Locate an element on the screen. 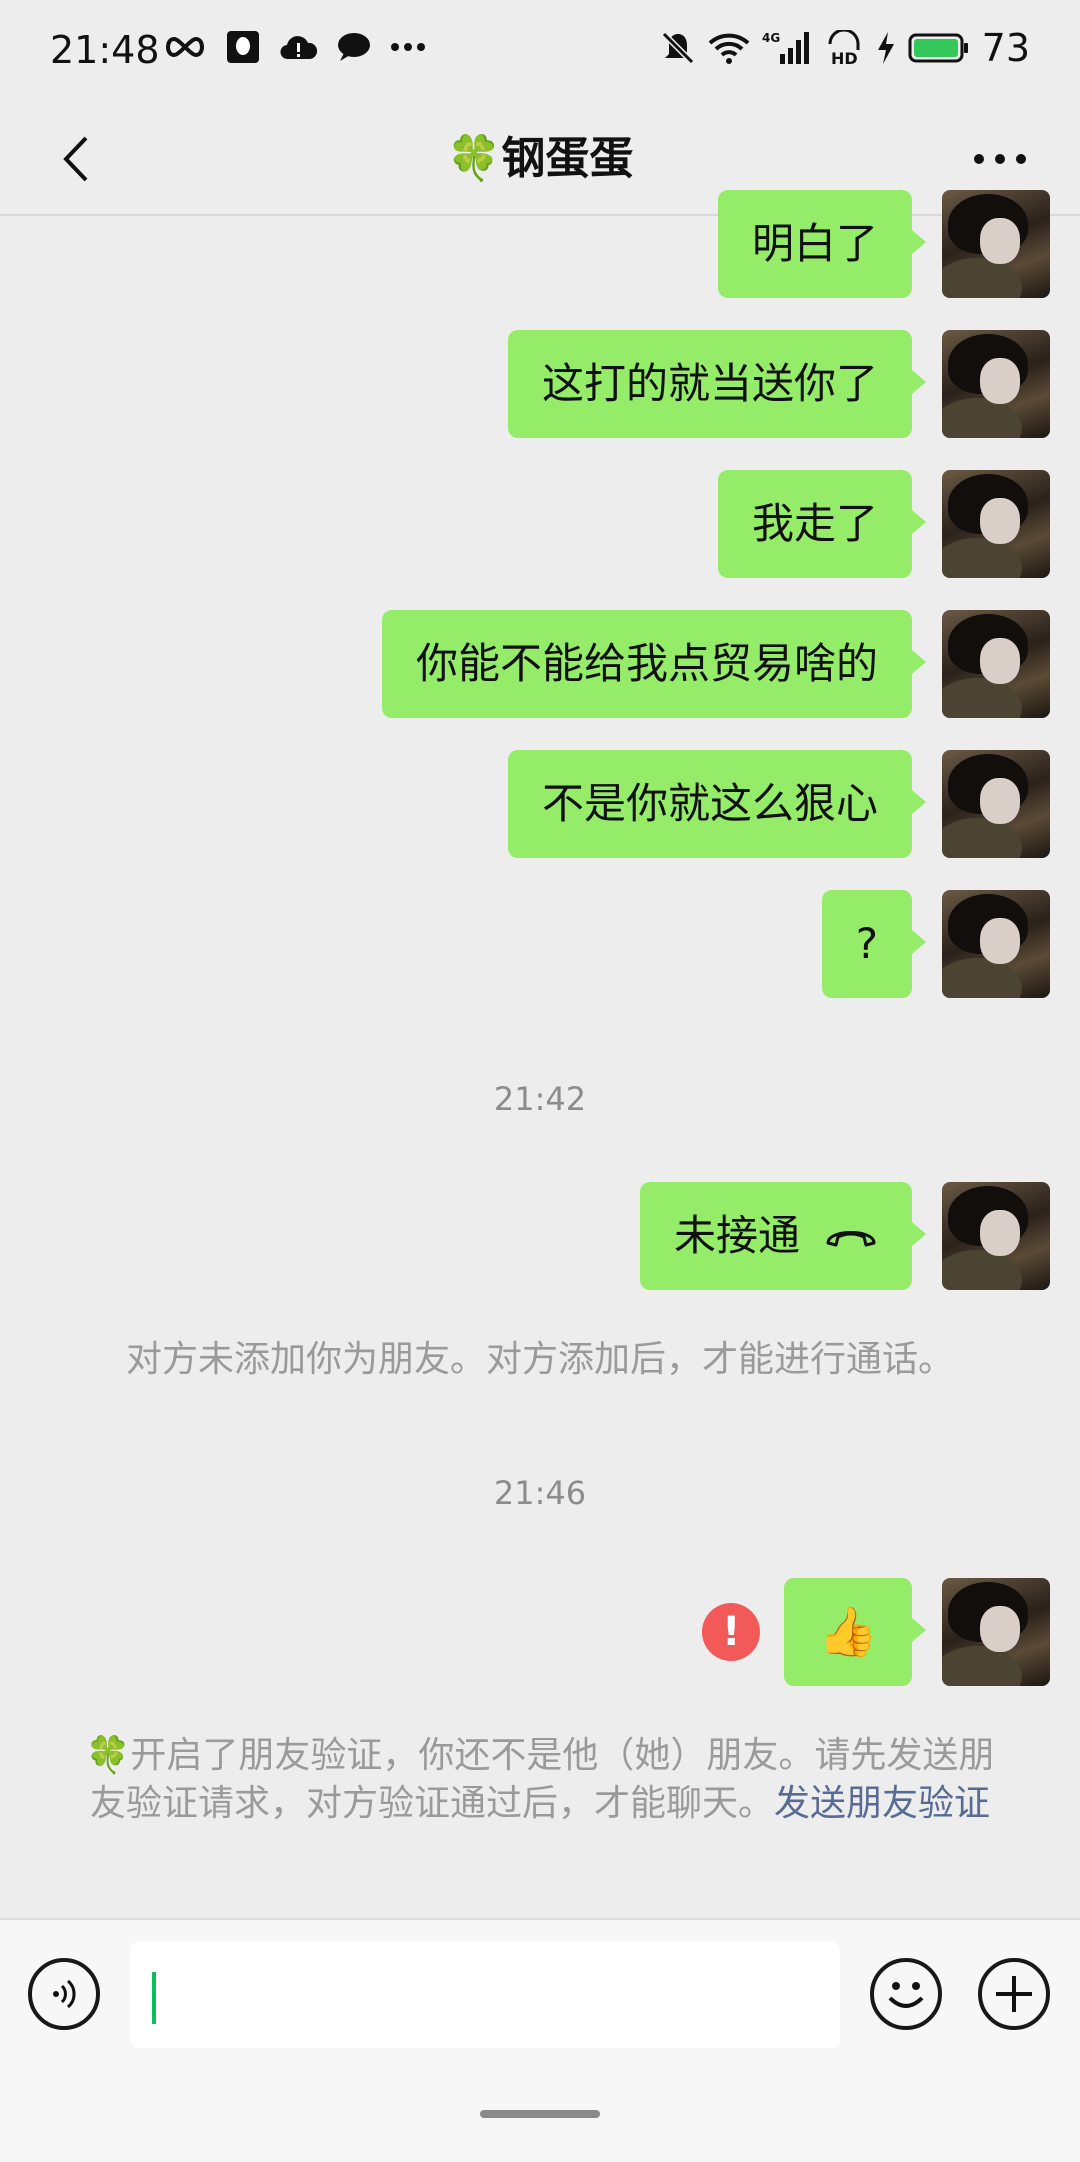 The height and width of the screenshot is (2162, 1080). call-message-text: 未接通 is located at coordinates (736, 1235).